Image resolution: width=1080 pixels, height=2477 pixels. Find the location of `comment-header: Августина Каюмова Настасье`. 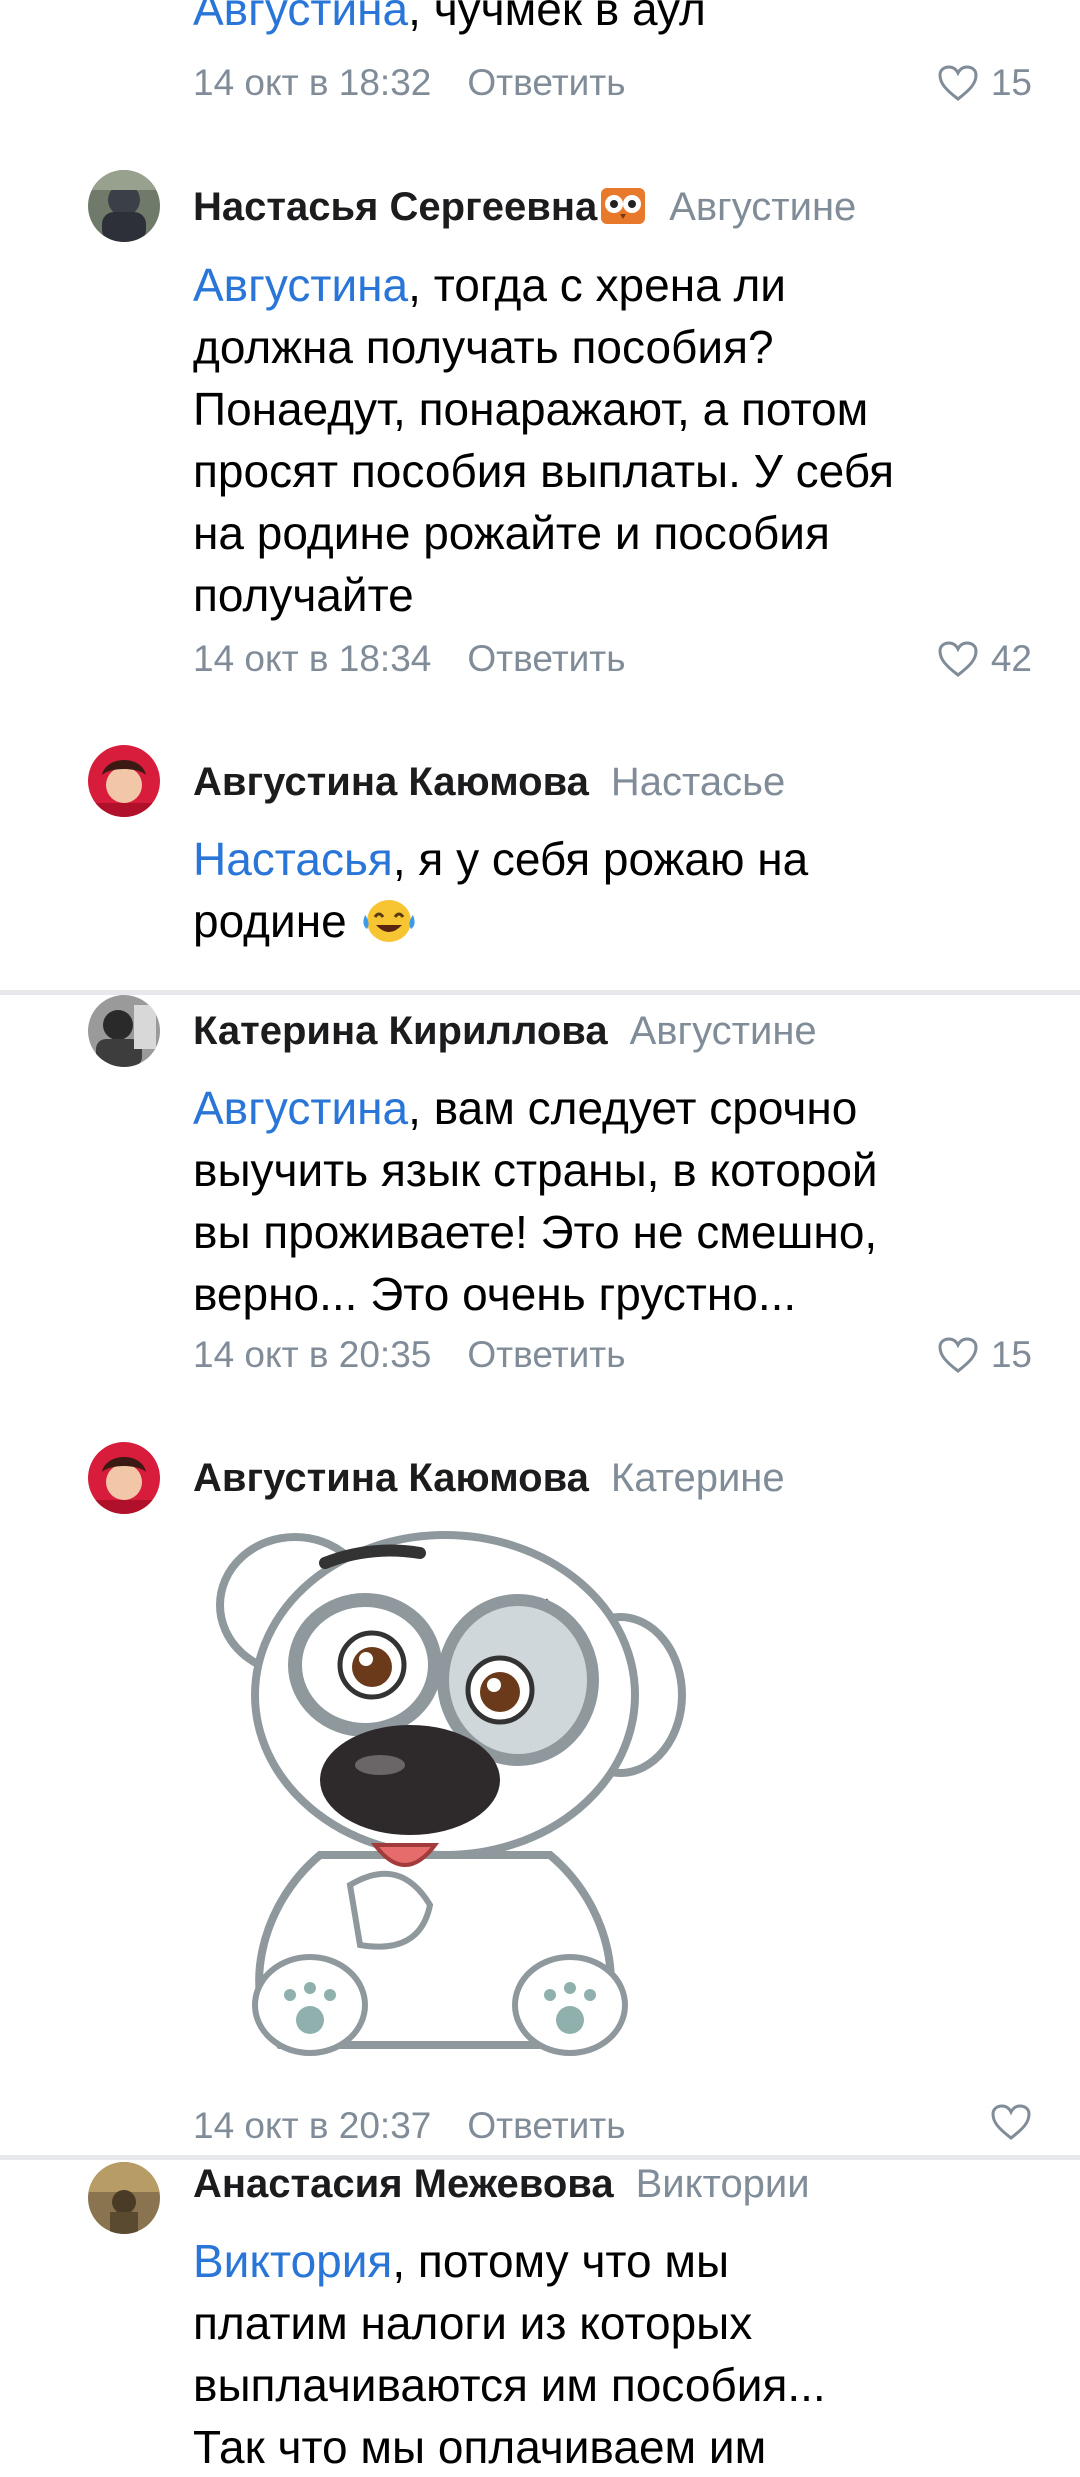

comment-header: Августина Каюмова Настасье is located at coordinates (489, 782).